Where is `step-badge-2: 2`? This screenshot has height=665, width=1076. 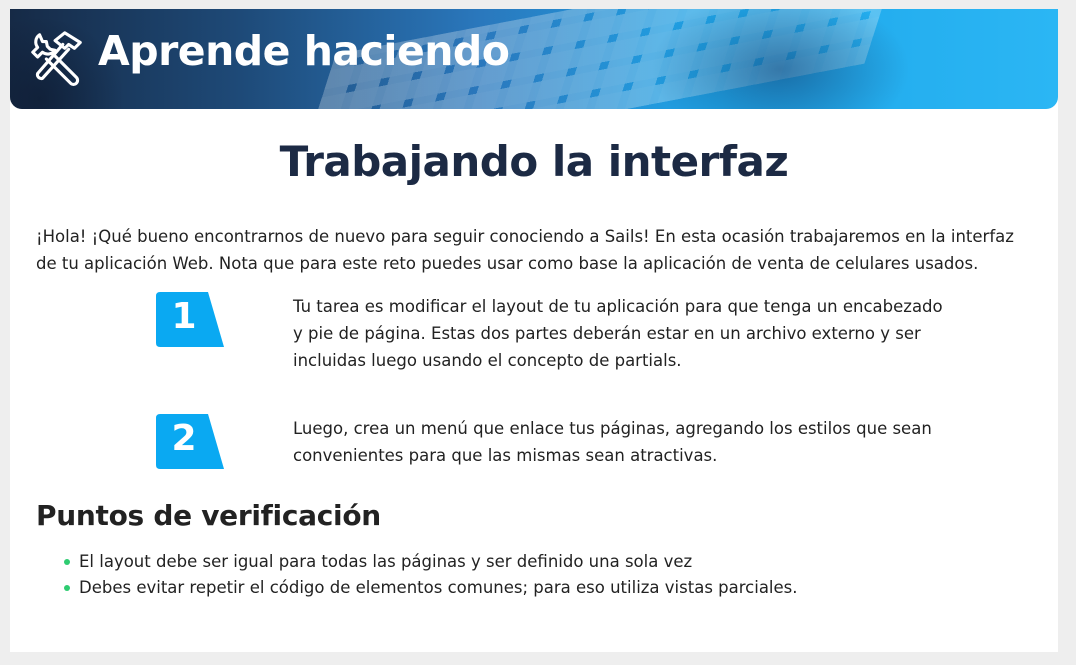 step-badge-2: 2 is located at coordinates (191, 441).